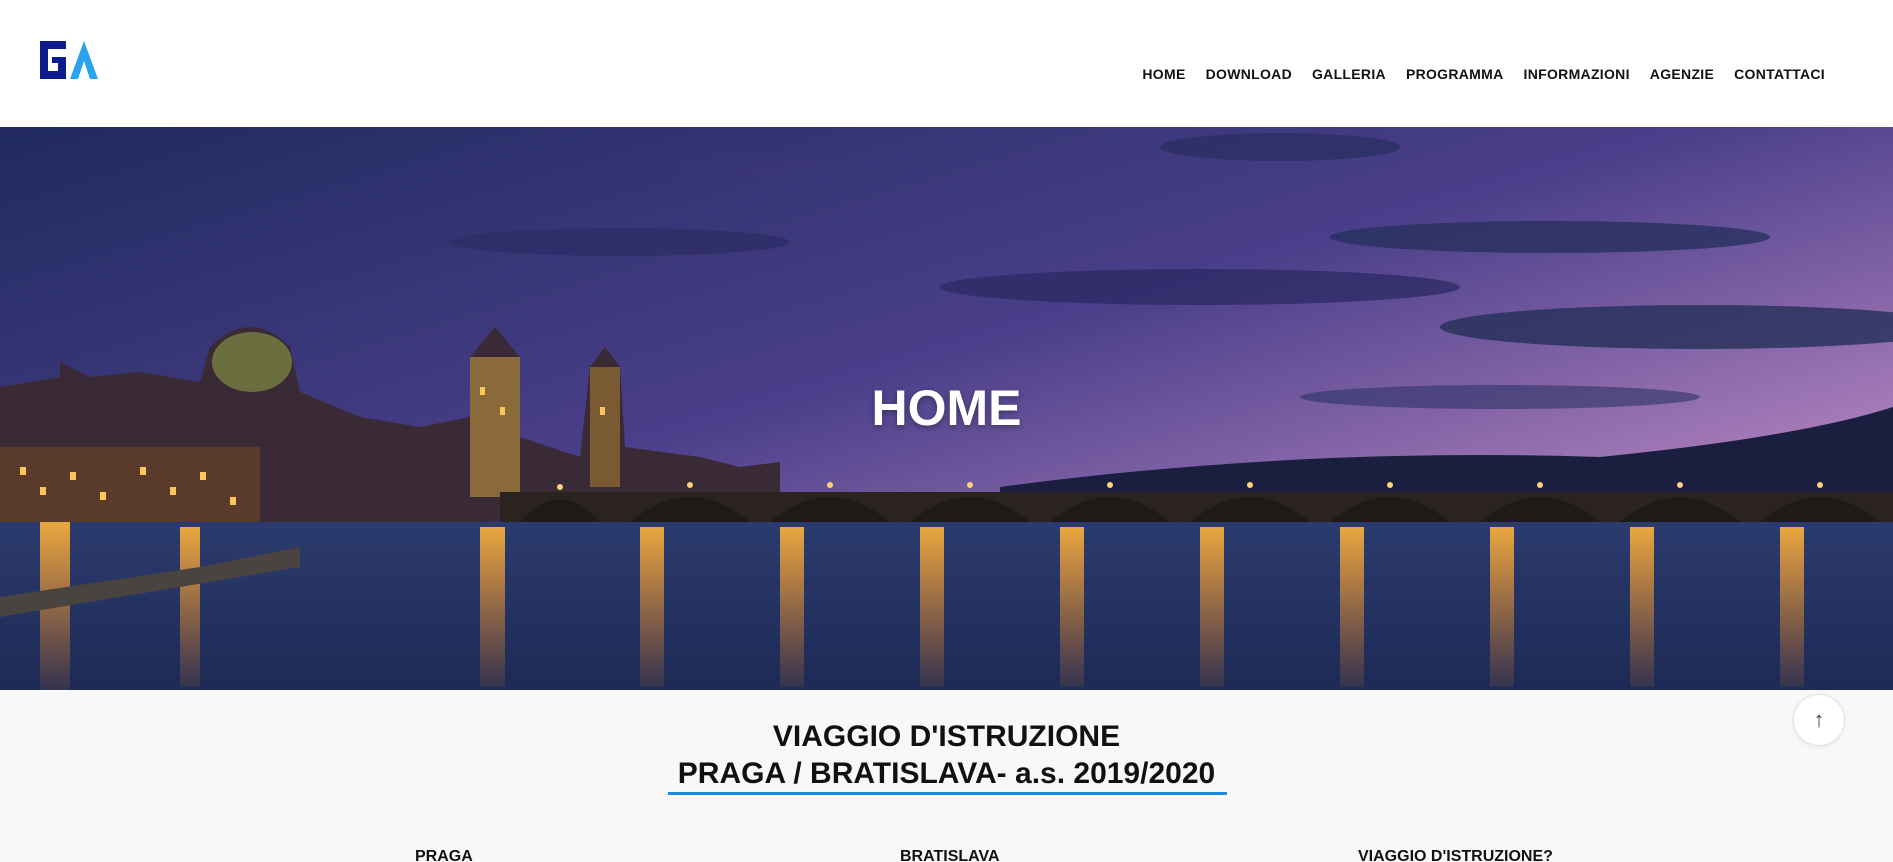 Image resolution: width=1893 pixels, height=862 pixels. I want to click on column-heading-viaggio: VIAGGIO D'ISTRUZIONE?, so click(1455, 855).